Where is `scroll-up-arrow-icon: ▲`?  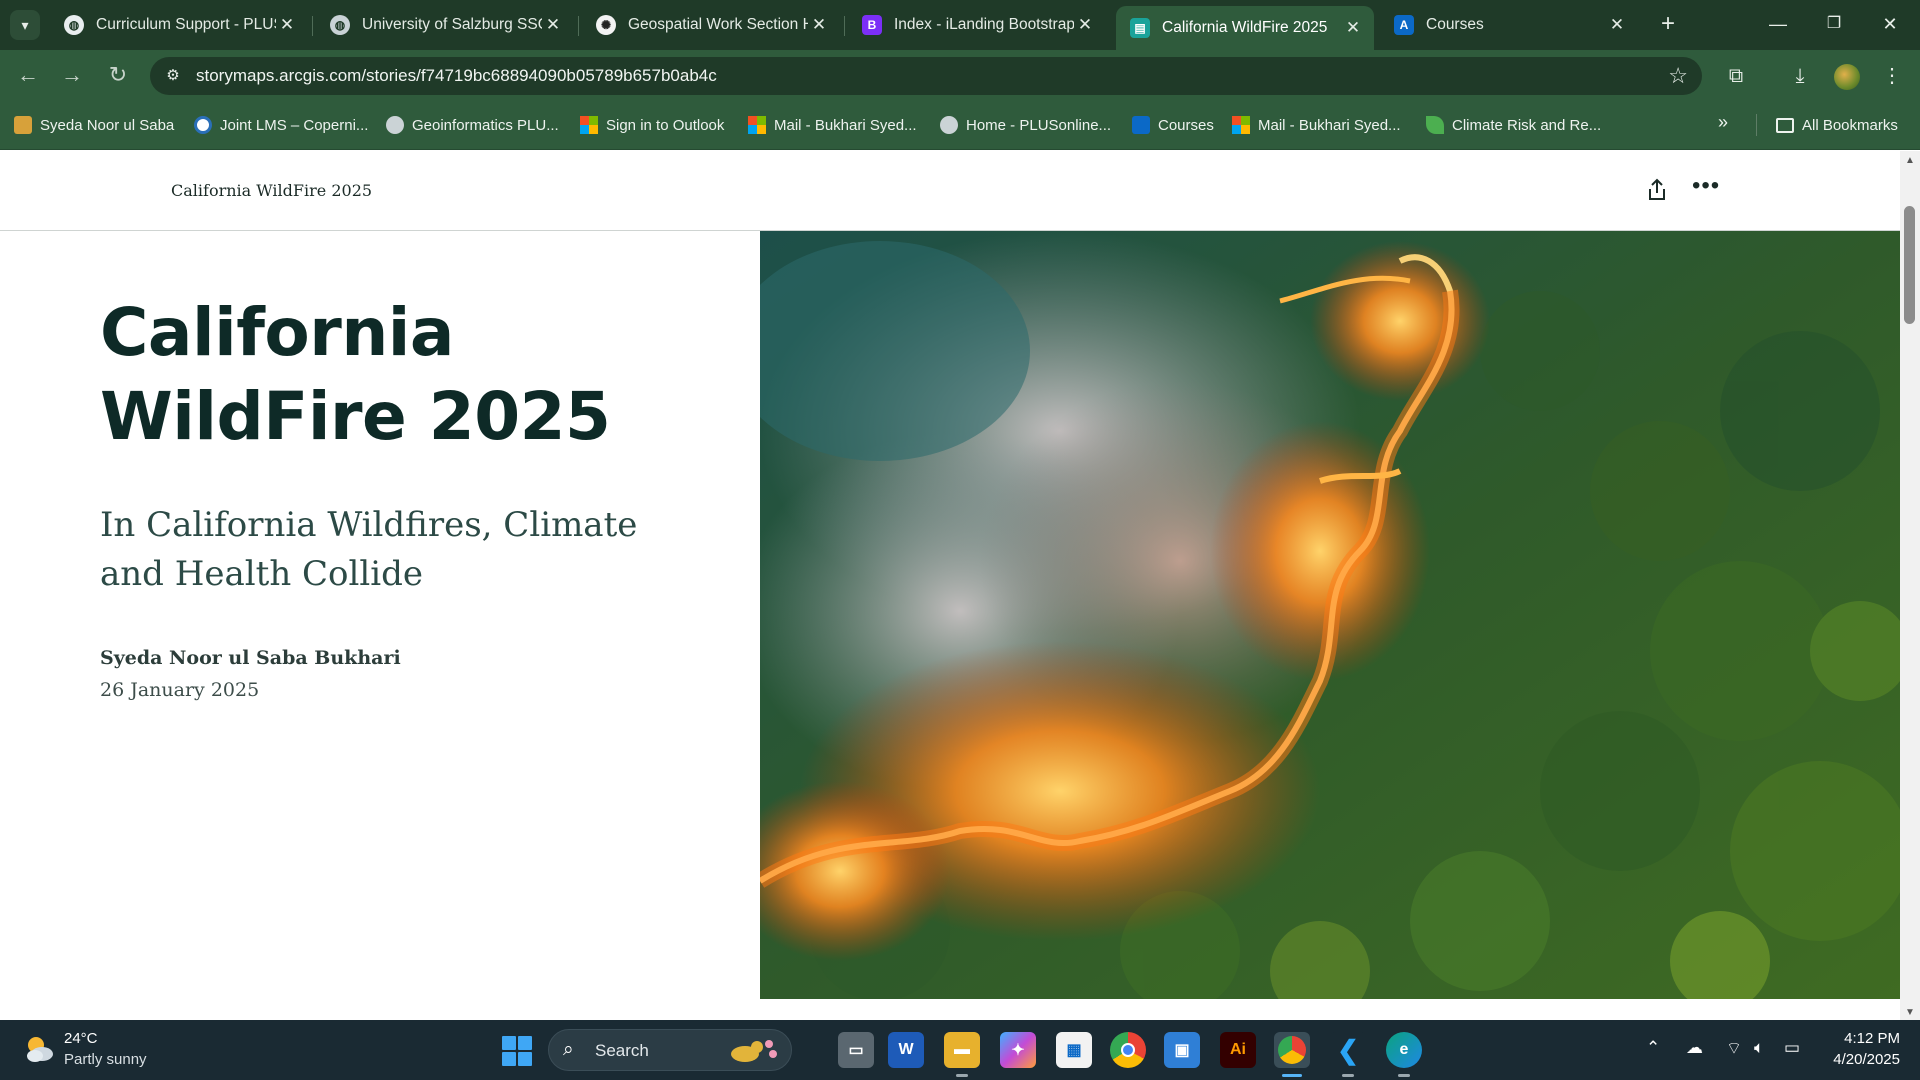
scroll-up-arrow-icon: ▲ is located at coordinates (1910, 160).